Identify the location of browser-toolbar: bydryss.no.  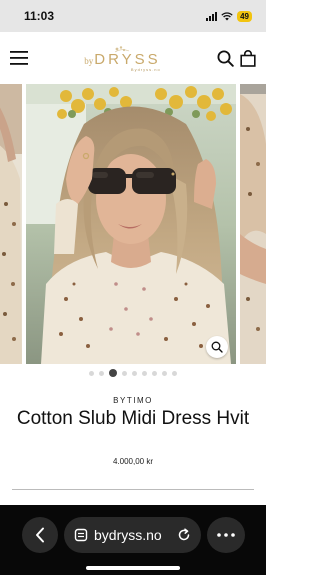
(133, 540).